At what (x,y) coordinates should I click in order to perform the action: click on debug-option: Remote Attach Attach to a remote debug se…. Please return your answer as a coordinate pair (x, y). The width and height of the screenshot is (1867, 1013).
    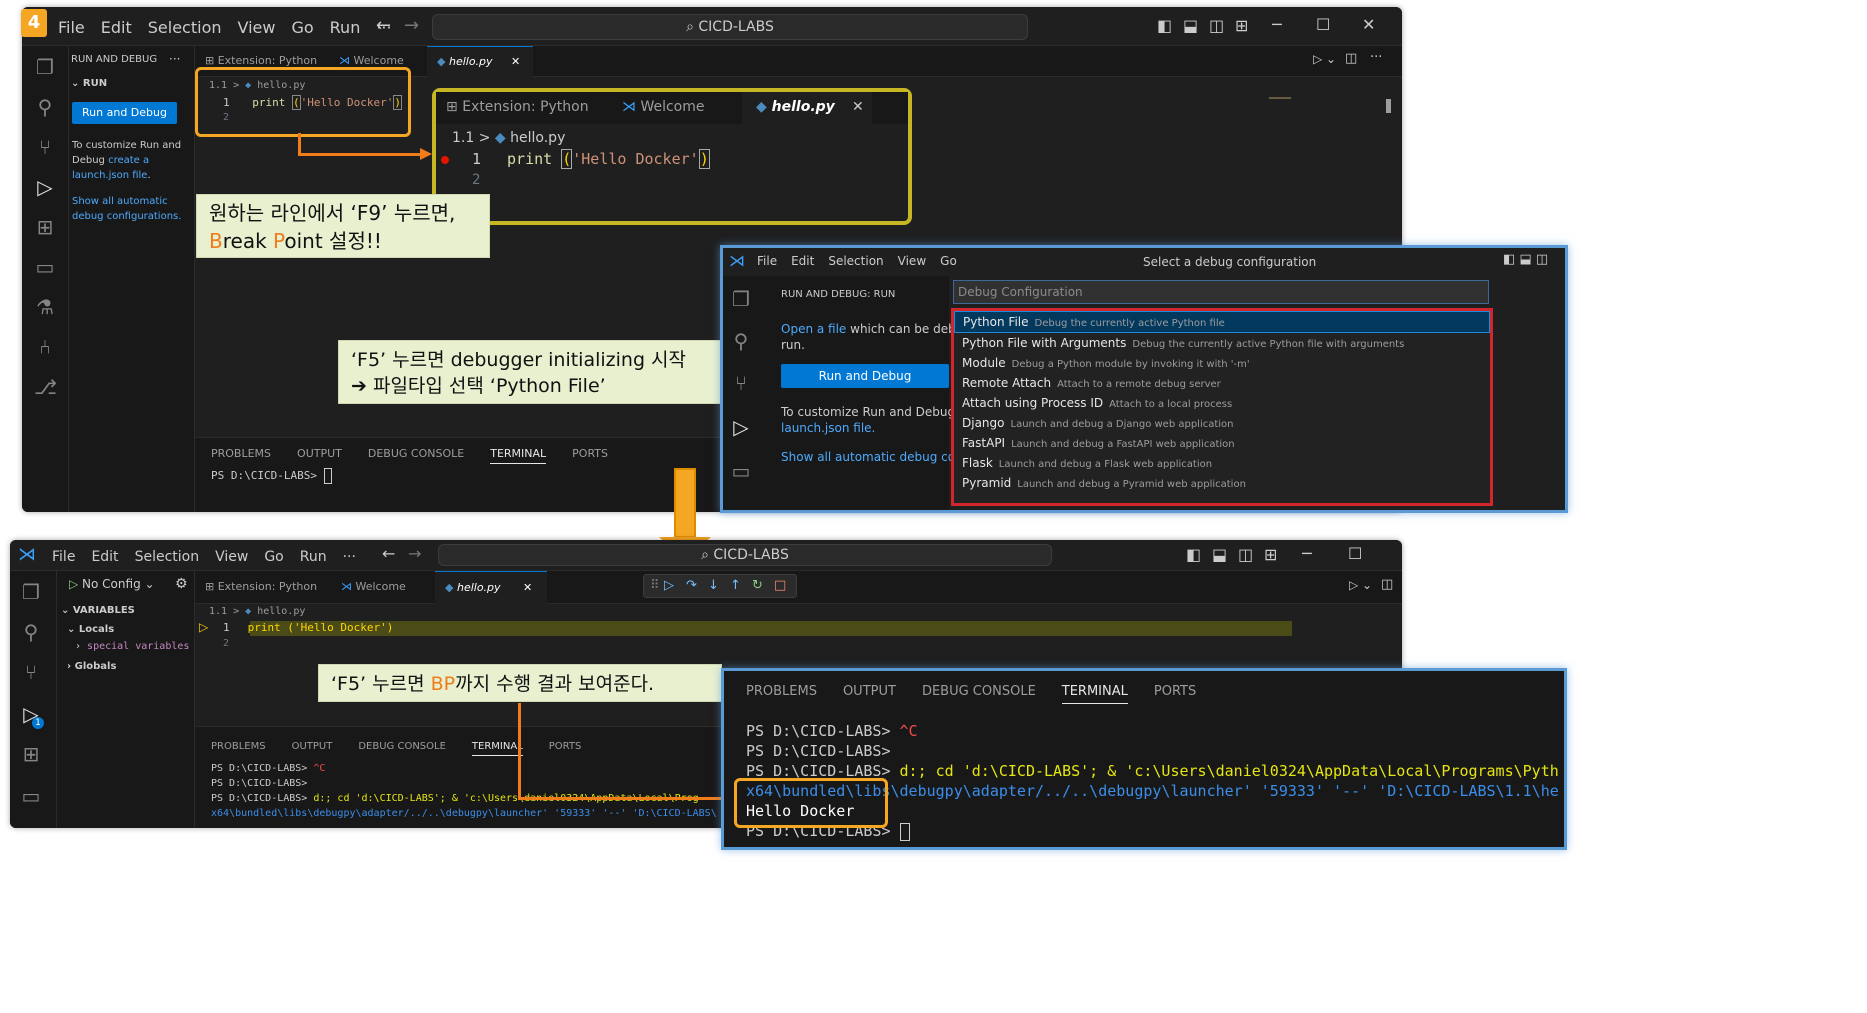
    Looking at the image, I should click on (1222, 383).